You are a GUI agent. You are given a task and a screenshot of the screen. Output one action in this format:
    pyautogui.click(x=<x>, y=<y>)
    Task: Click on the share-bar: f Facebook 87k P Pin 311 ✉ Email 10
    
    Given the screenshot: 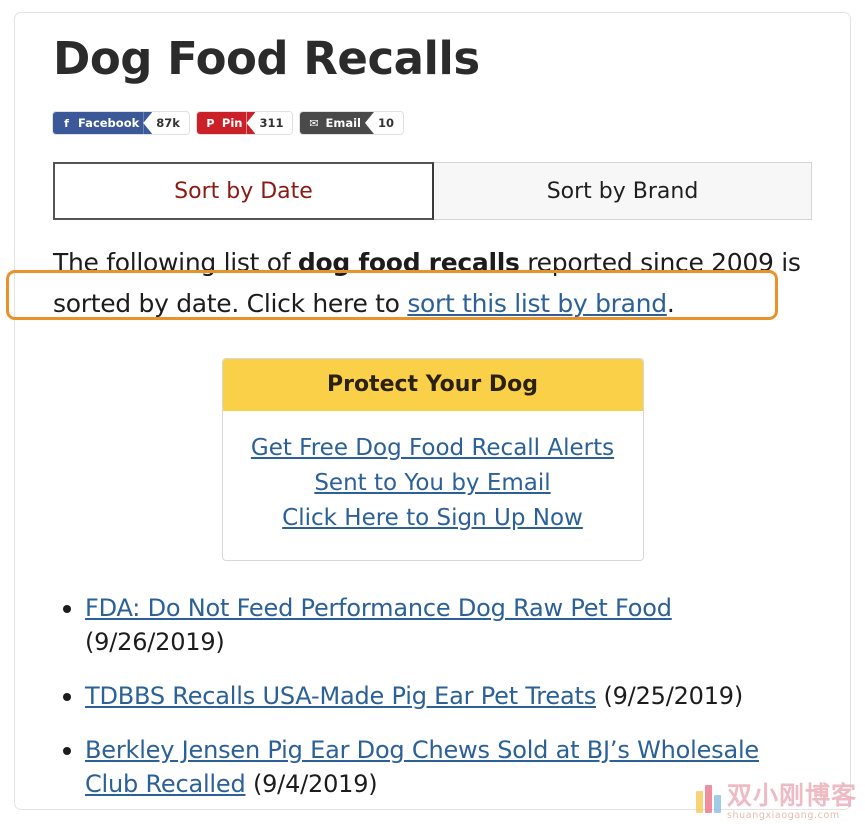 What is the action you would take?
    pyautogui.click(x=451, y=123)
    